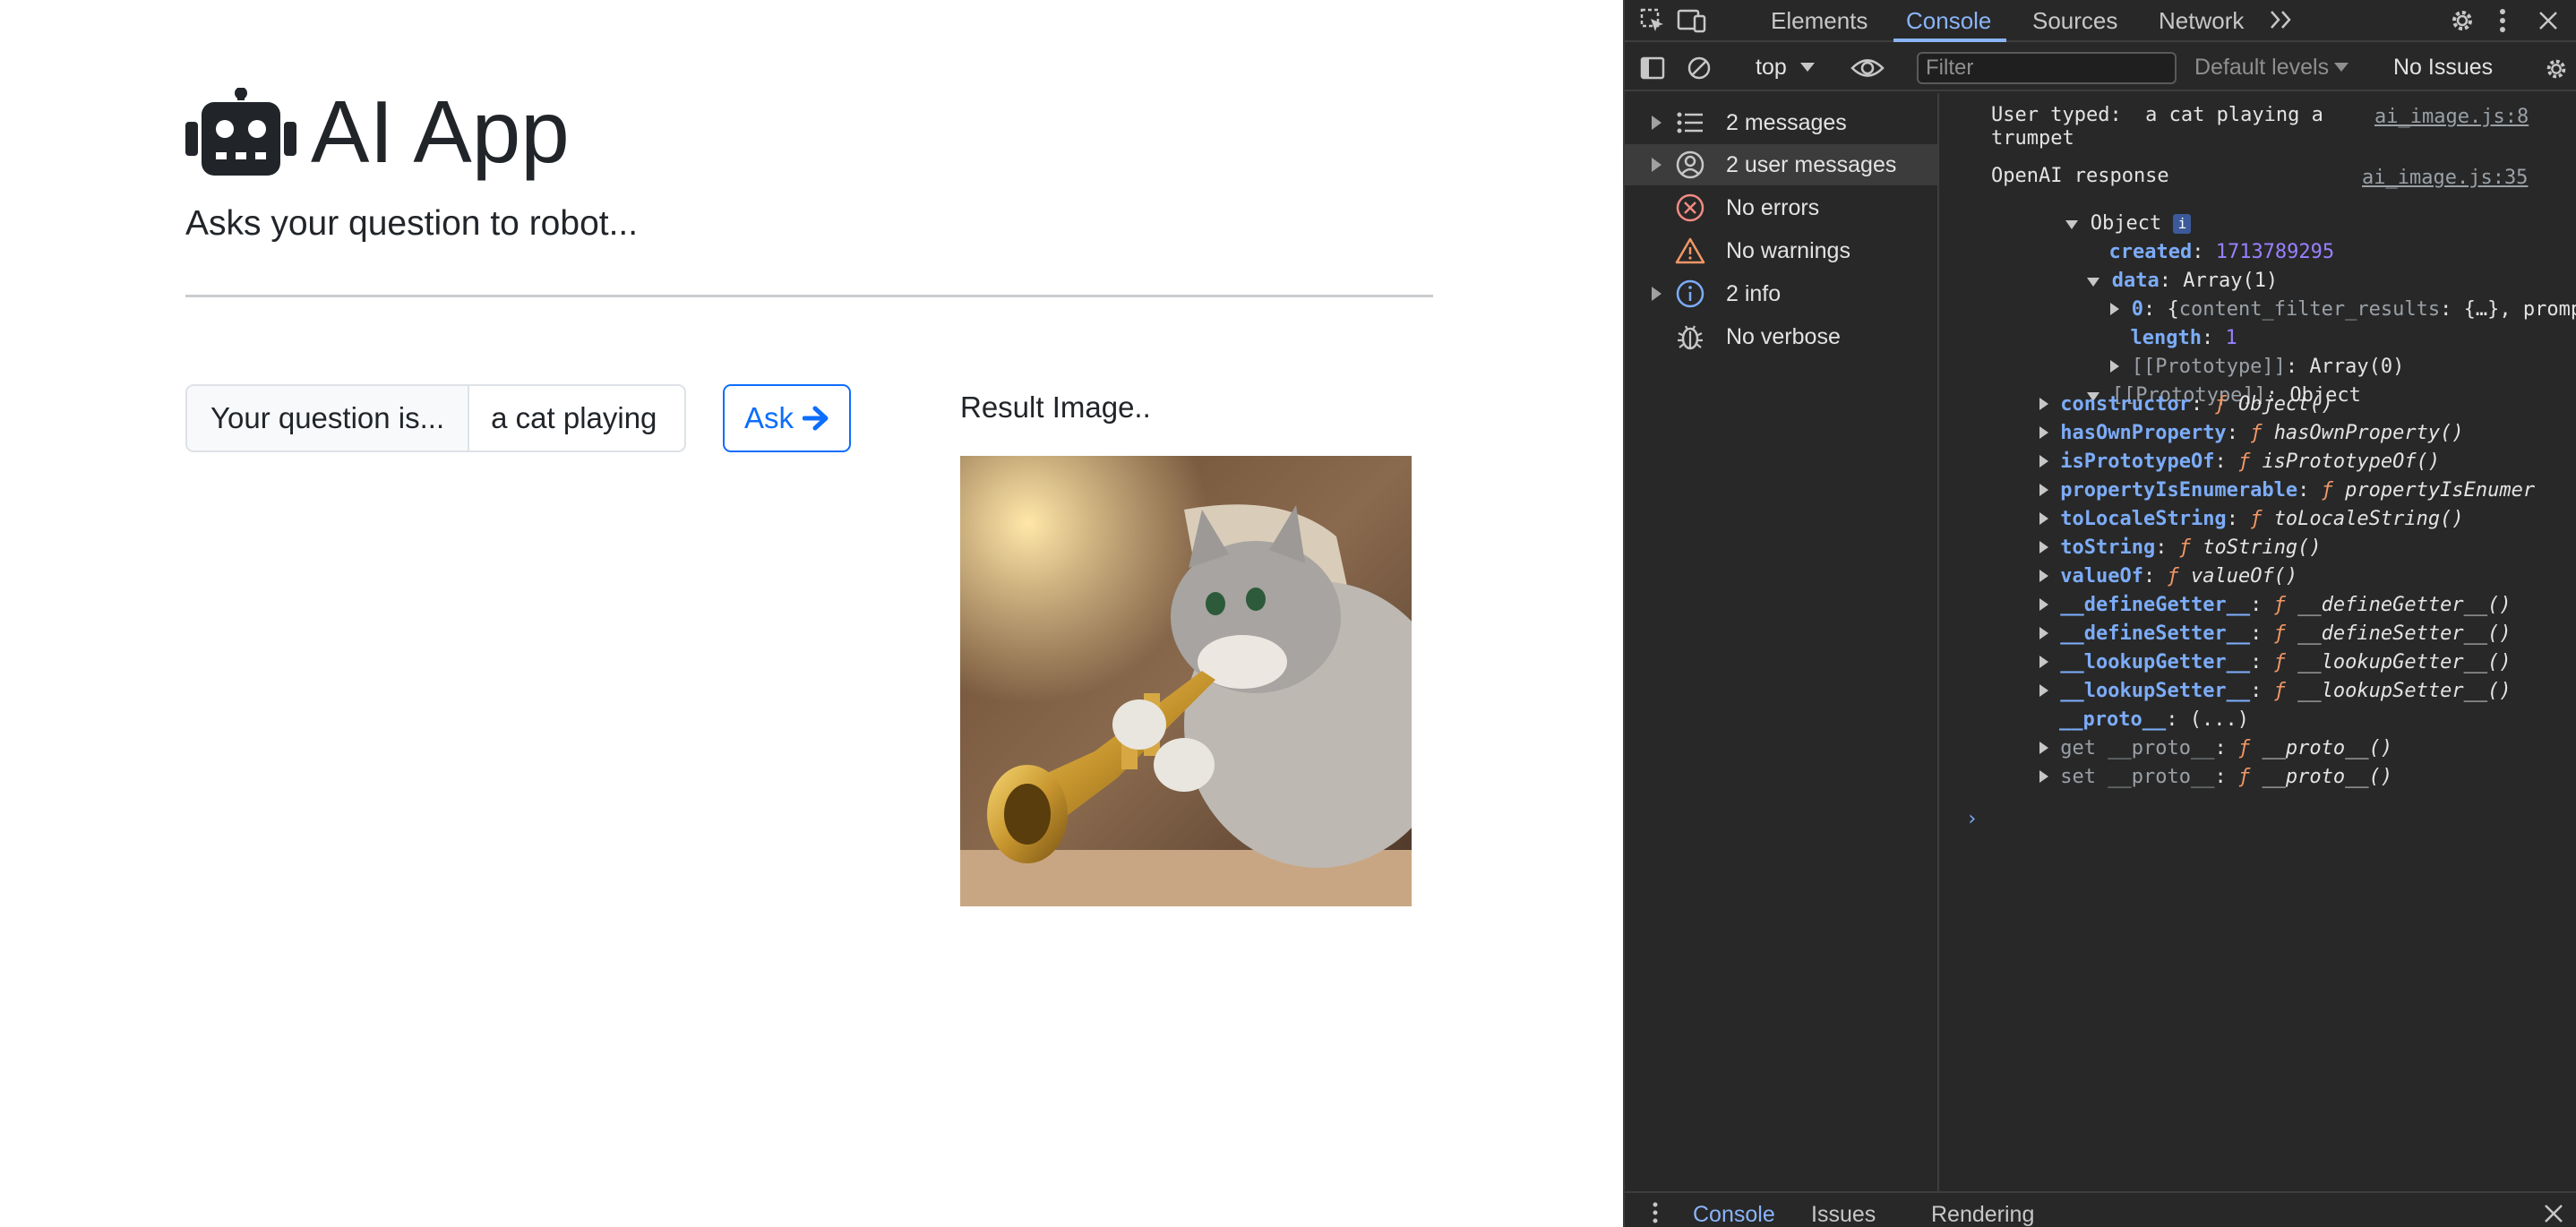  Describe the element at coordinates (2281, 19) in the screenshot. I see `more-tabs-icon` at that location.